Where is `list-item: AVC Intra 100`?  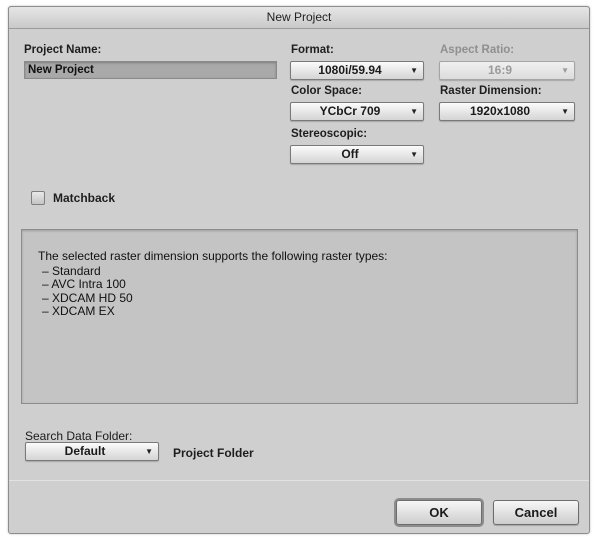
list-item: AVC Intra 100 is located at coordinates (301, 284).